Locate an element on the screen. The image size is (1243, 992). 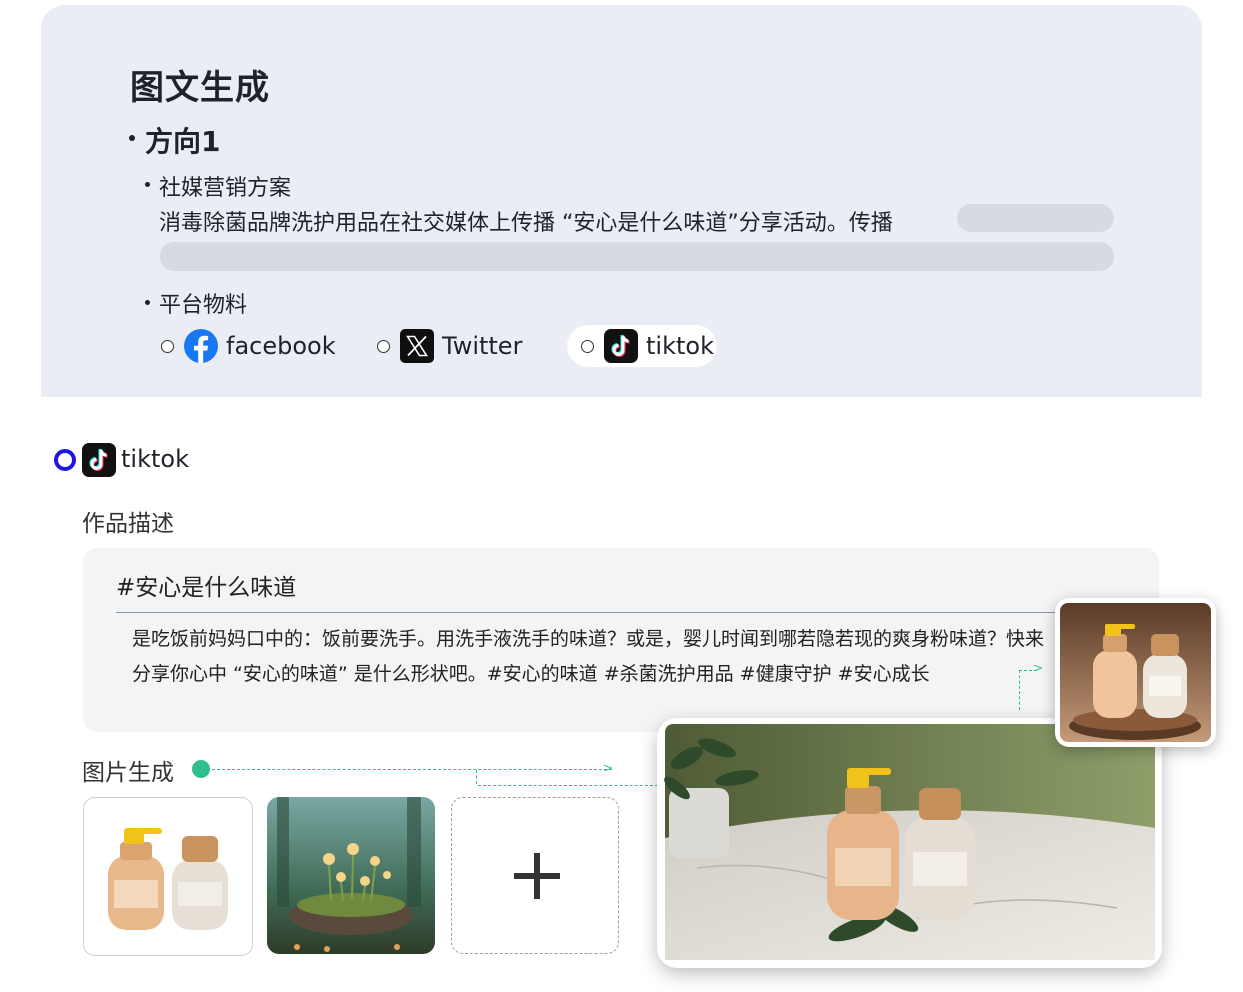
generated-image-thumbnail is located at coordinates (1135, 672).